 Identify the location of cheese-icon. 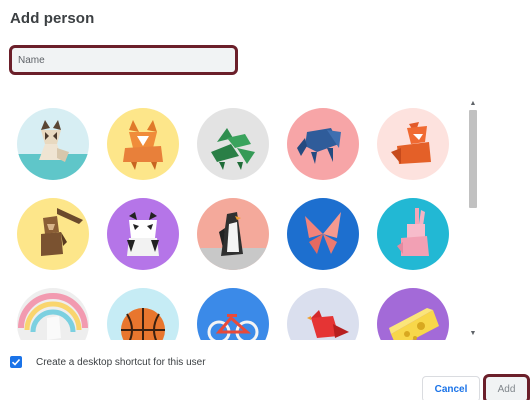
(413, 314).